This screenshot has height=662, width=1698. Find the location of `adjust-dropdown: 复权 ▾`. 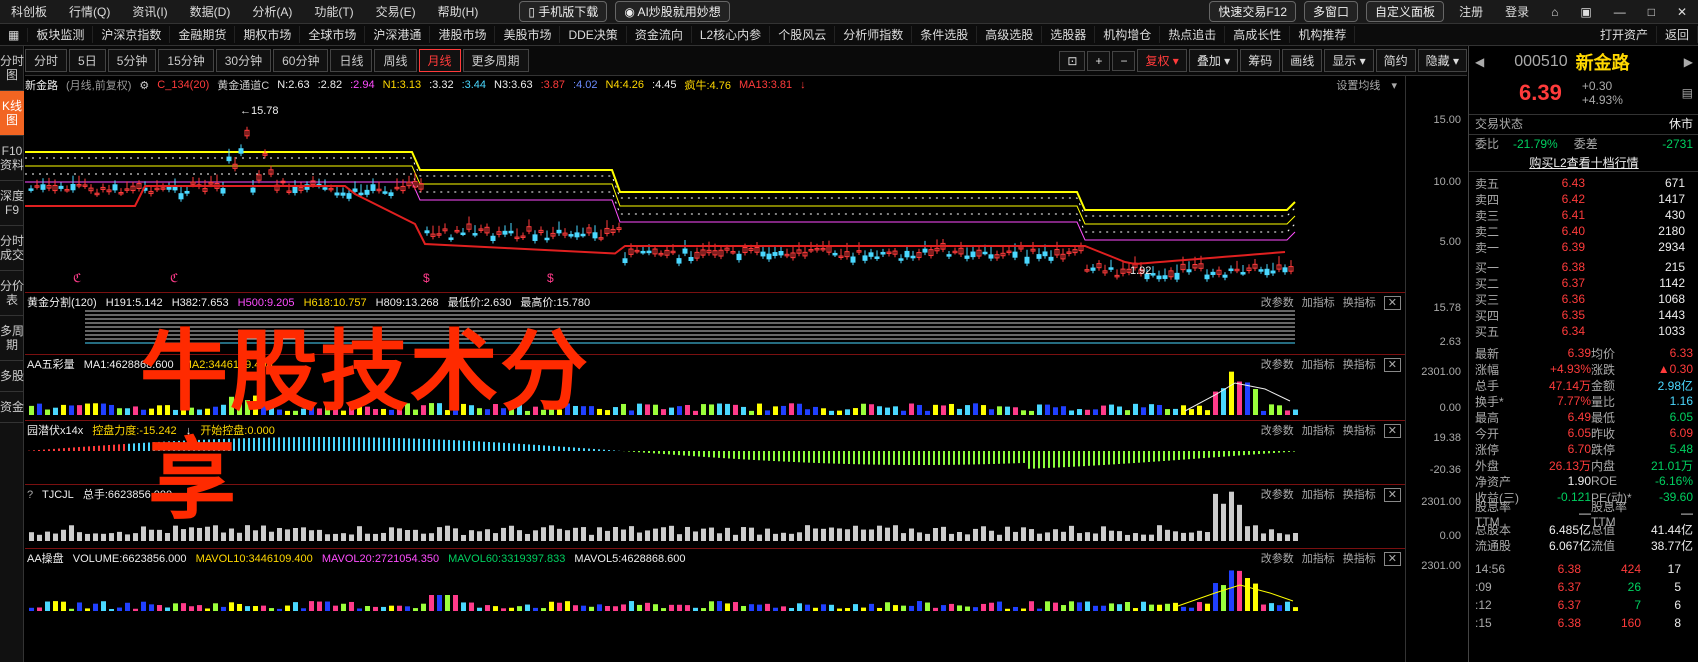

adjust-dropdown: 复权 ▾ is located at coordinates (1162, 60).